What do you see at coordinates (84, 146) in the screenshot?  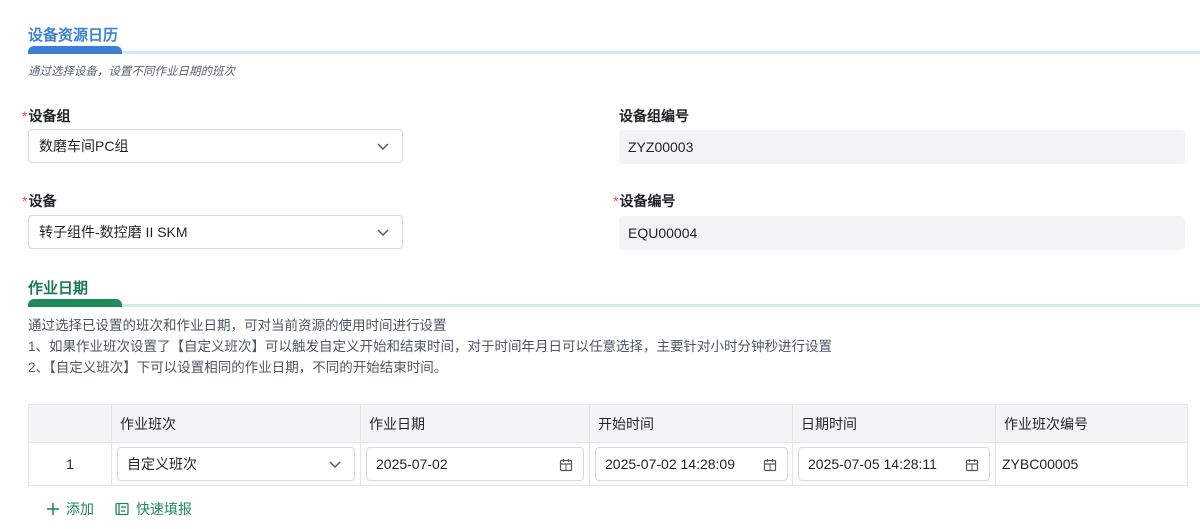 I see `equipment-group-value: 数磨车间PC组` at bounding box center [84, 146].